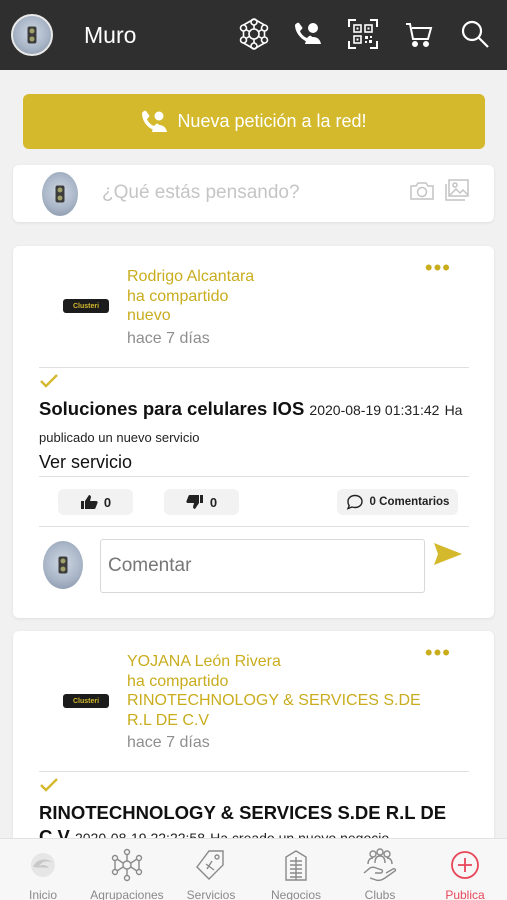 The image size is (507, 900). I want to click on post-composer: ¿Qué estás pensando?, so click(253, 193).